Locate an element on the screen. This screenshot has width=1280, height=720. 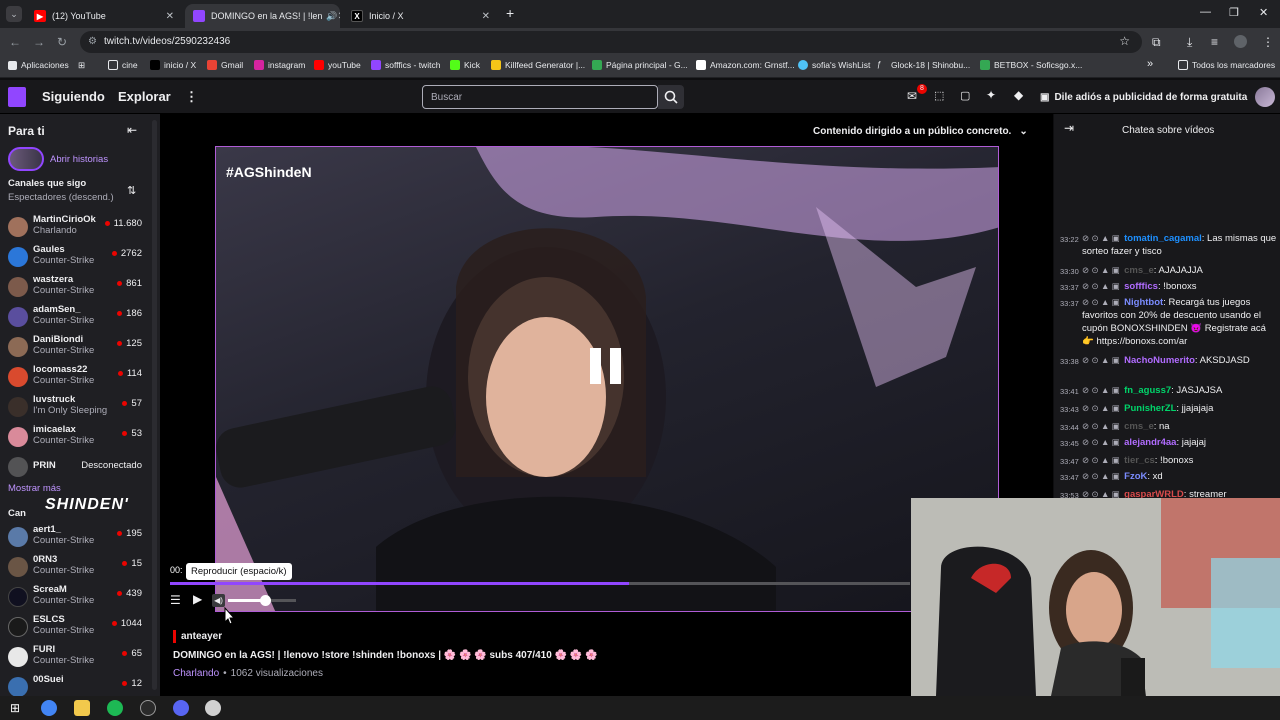
notifications-icon: ⬚ is located at coordinates (939, 95).